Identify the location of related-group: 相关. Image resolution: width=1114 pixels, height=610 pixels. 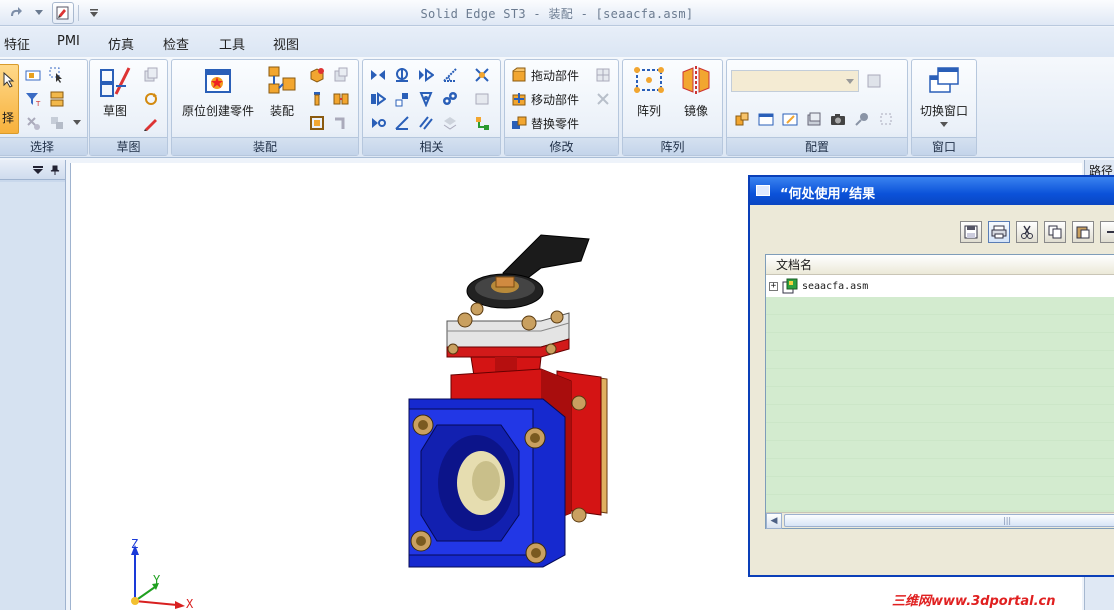
(431, 107).